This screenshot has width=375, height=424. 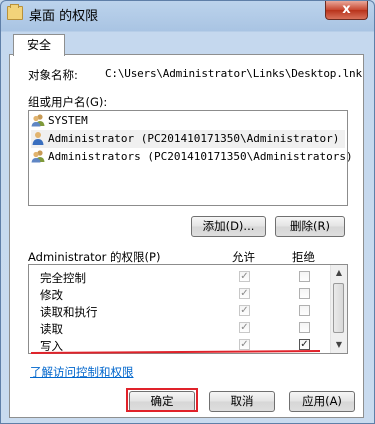 What do you see at coordinates (304, 344) in the screenshot?
I see `deny-checkbox: ✓` at bounding box center [304, 344].